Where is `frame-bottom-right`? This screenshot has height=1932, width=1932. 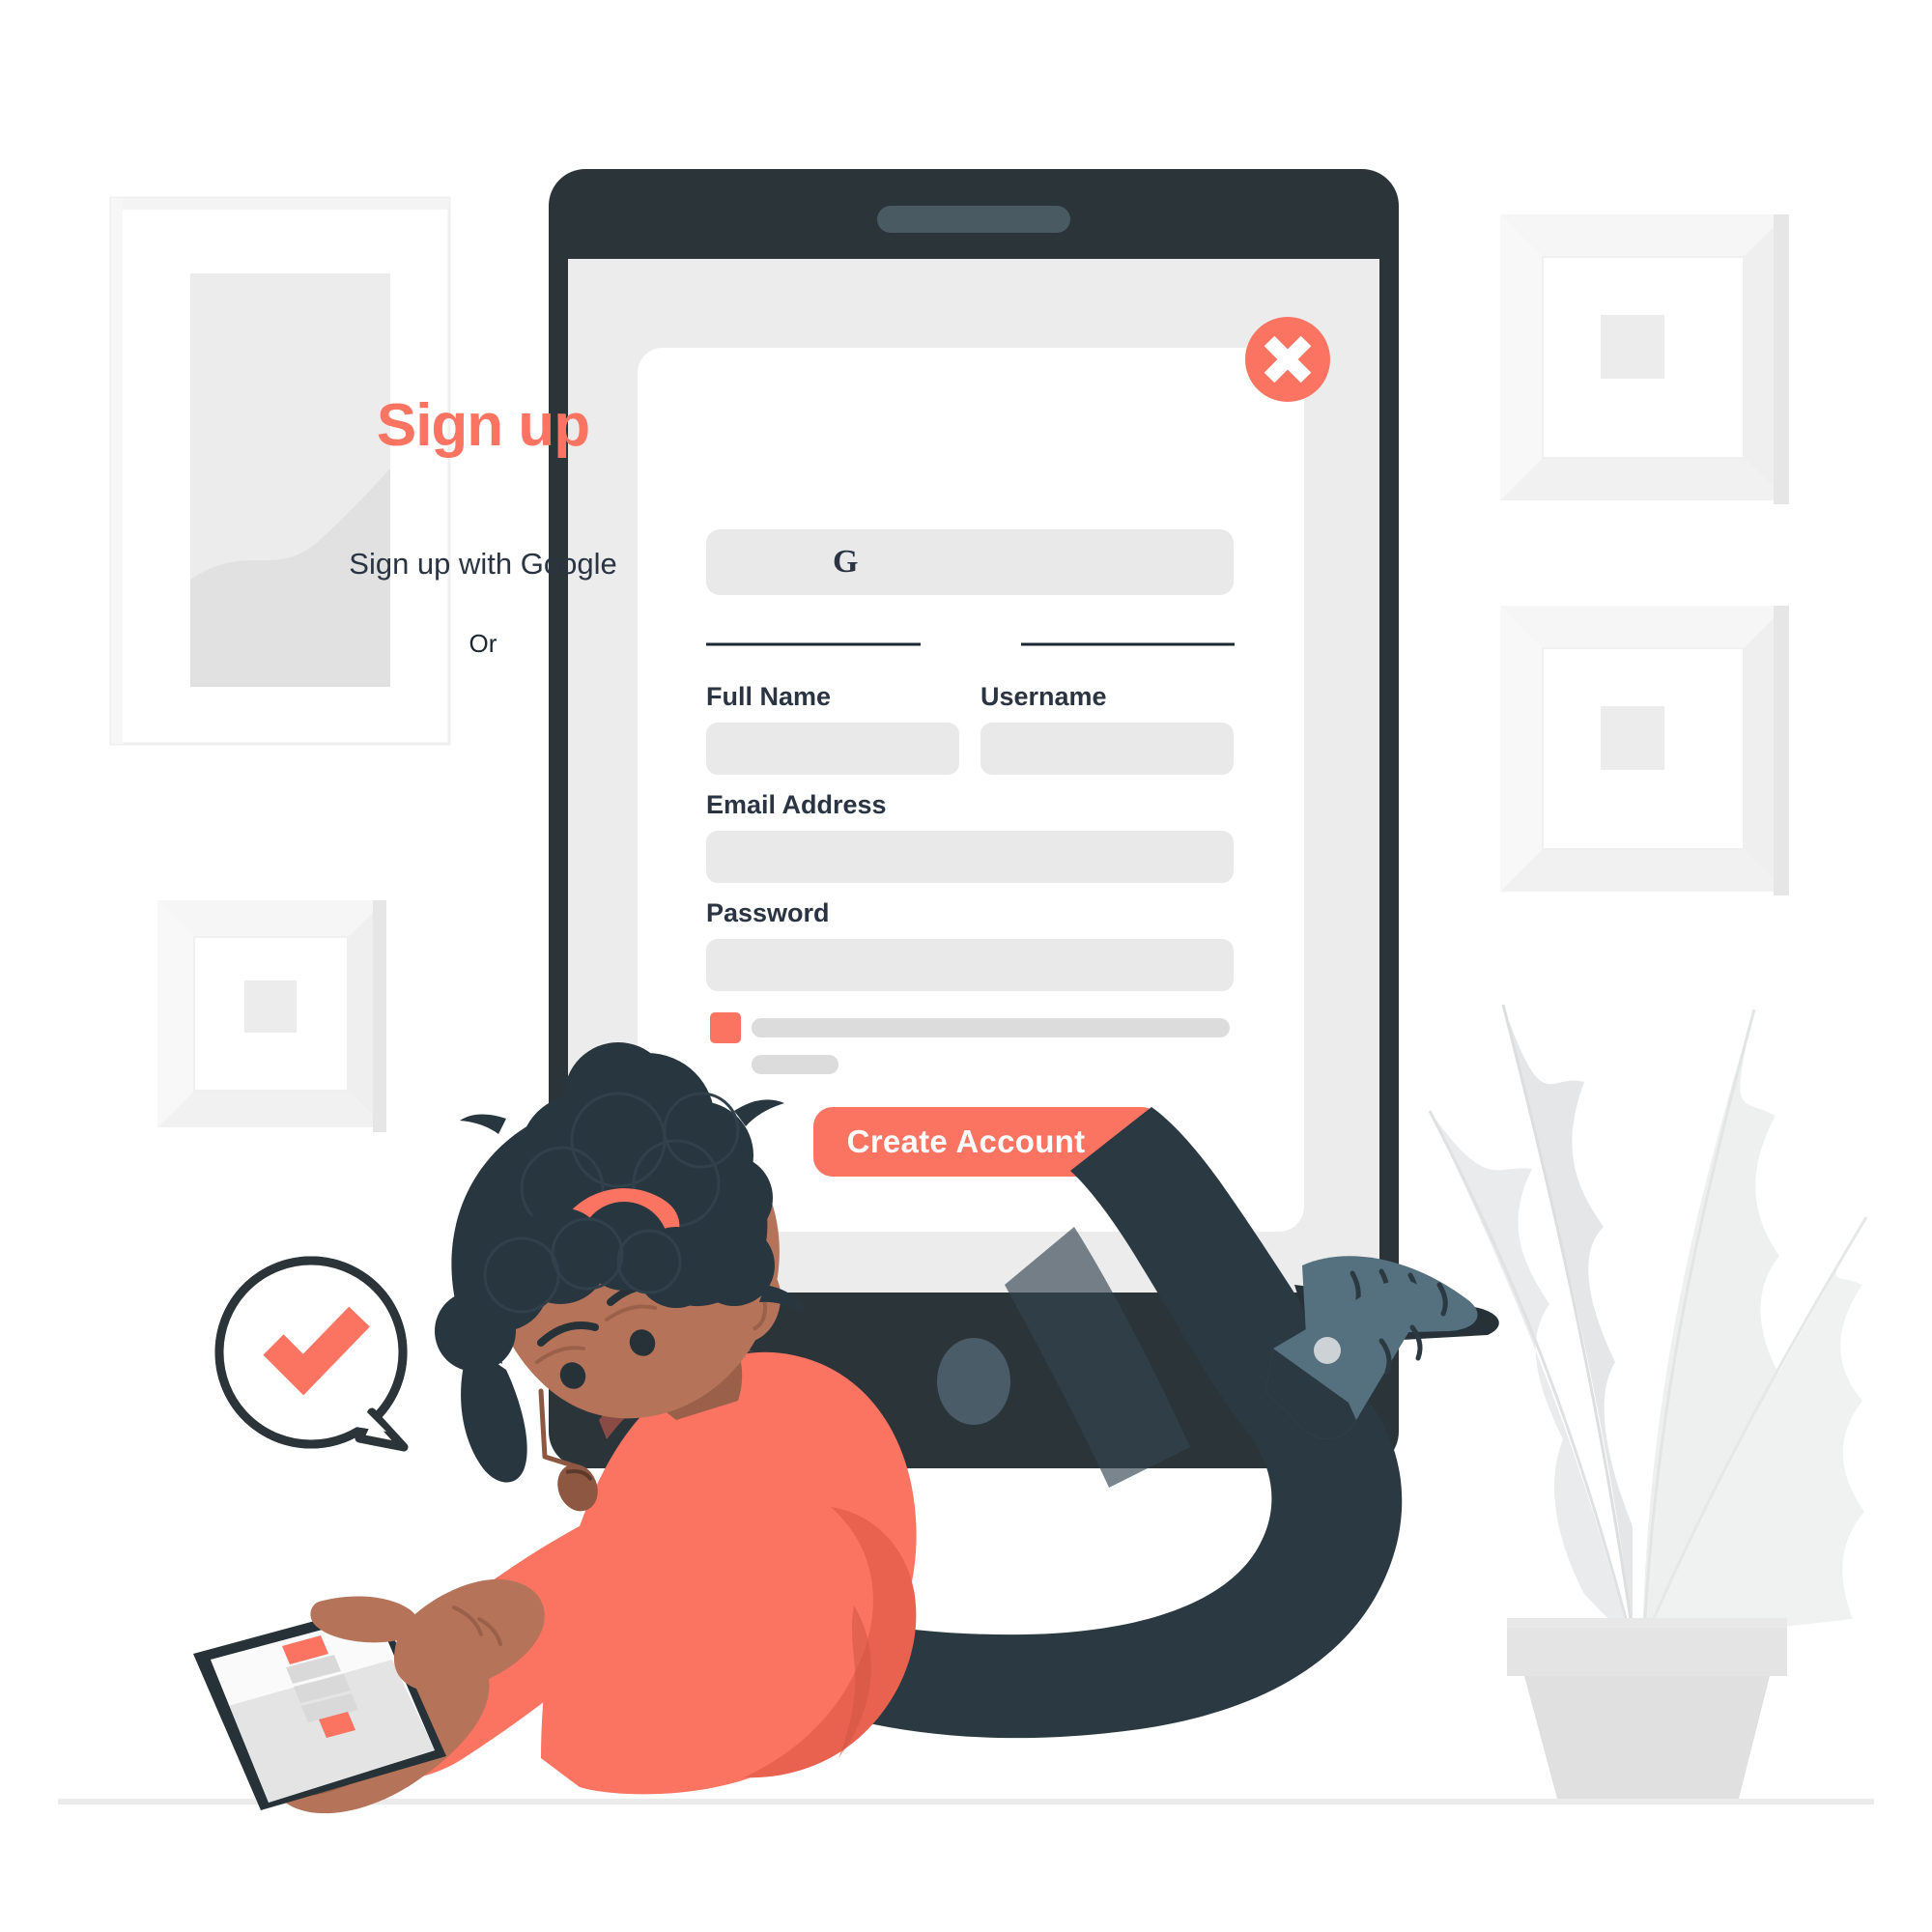
frame-bottom-right is located at coordinates (1644, 750).